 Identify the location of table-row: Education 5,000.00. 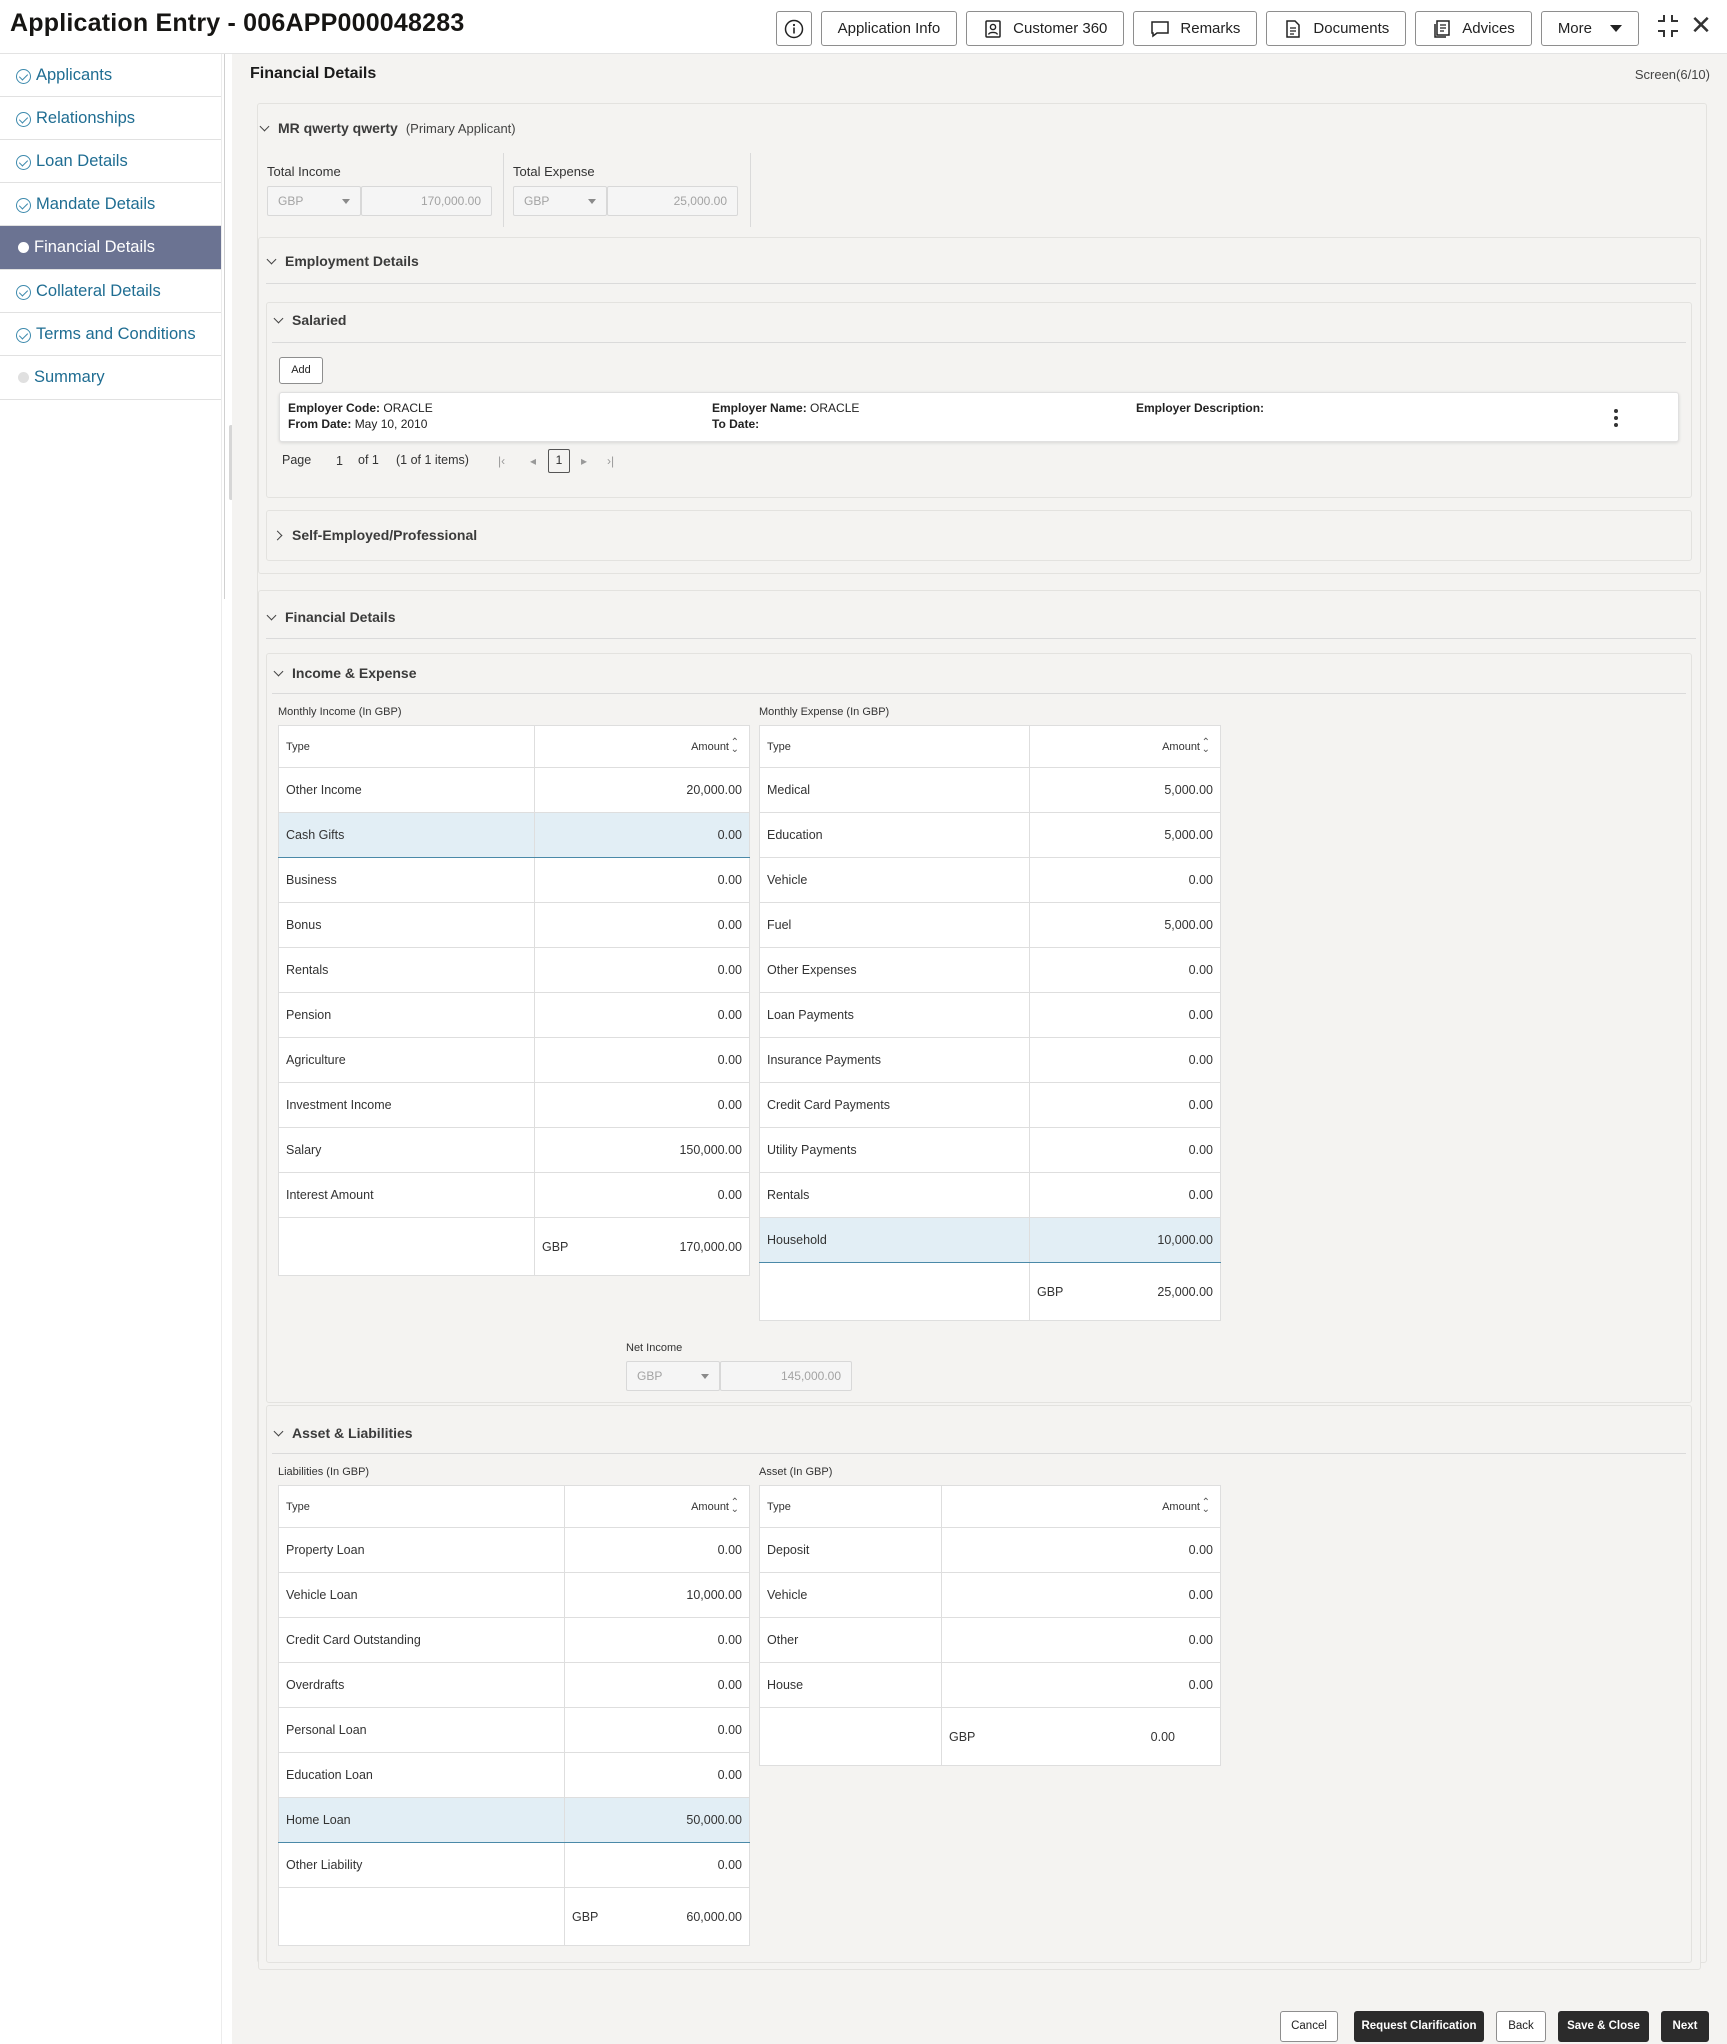
(990, 835).